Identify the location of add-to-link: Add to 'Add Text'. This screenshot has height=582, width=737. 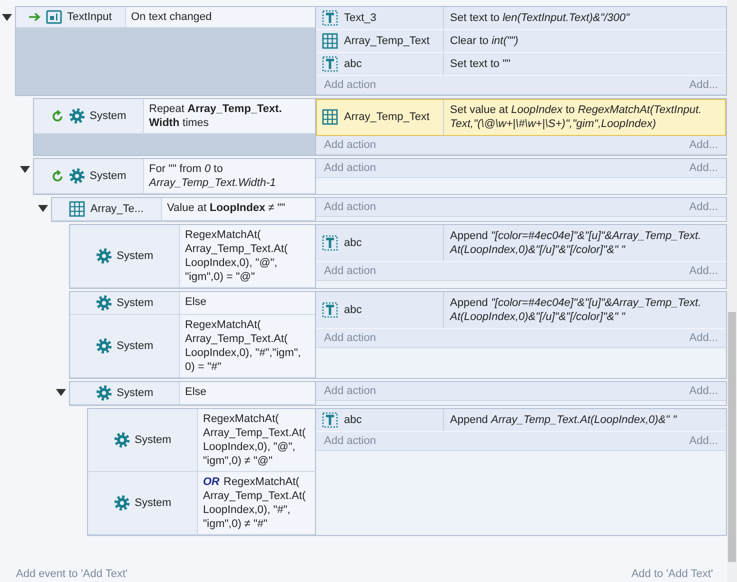
(672, 574).